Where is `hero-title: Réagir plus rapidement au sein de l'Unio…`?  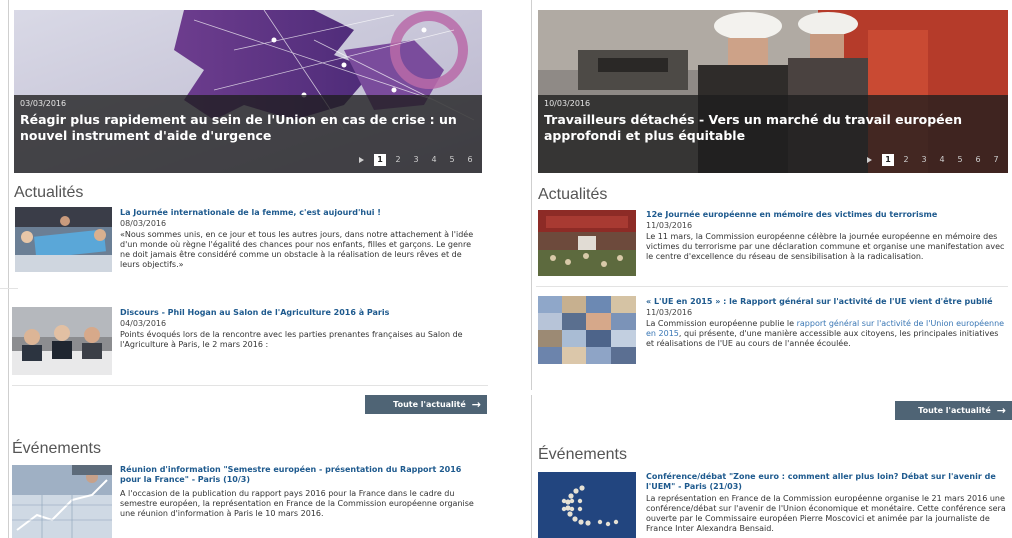
hero-title: Réagir plus rapidement au sein de l'Unio… is located at coordinates (248, 128).